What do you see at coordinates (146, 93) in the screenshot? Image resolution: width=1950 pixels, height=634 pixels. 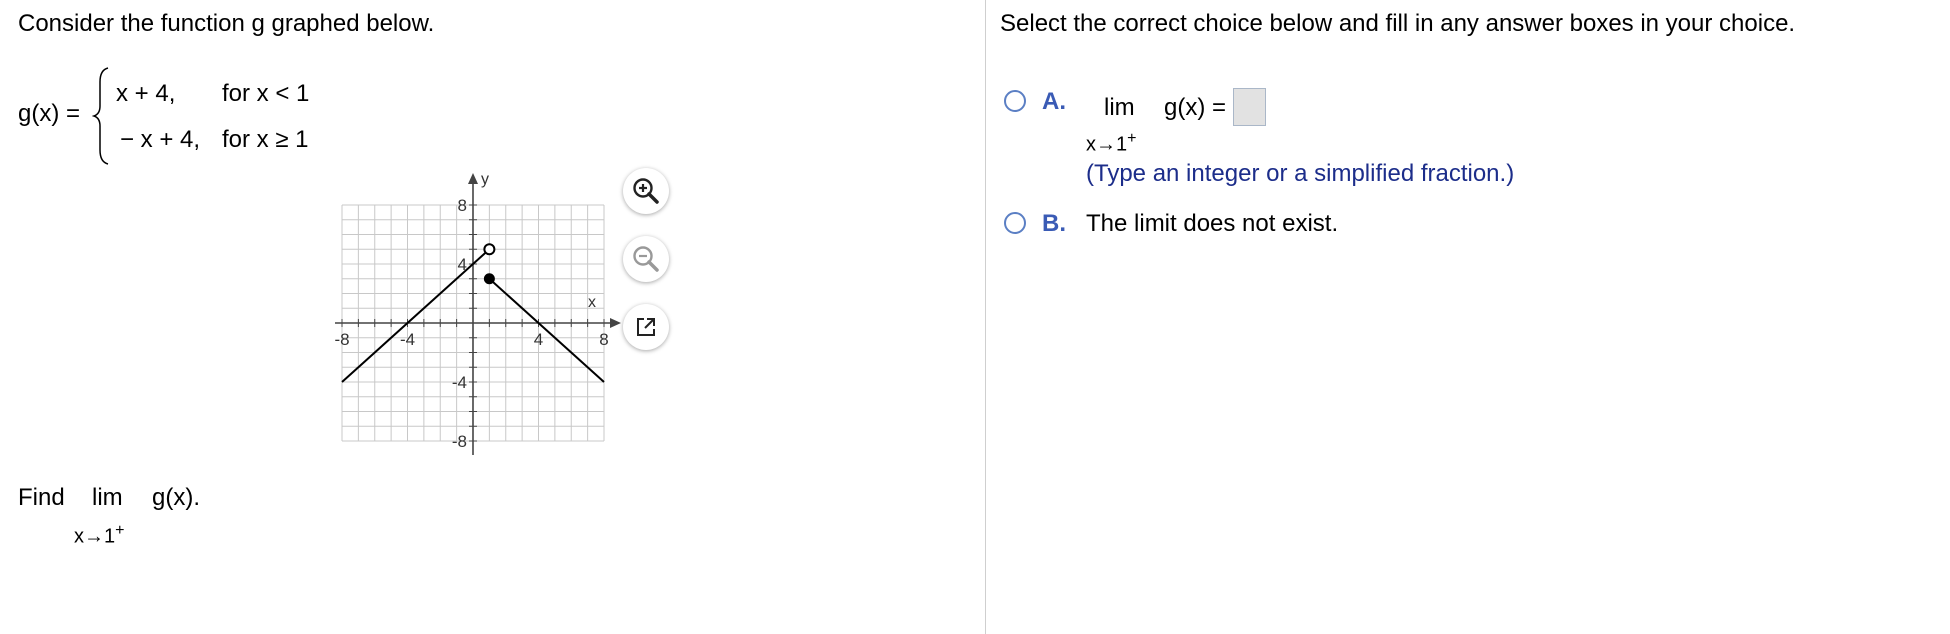 I see `piece1-expression: x + 4,` at bounding box center [146, 93].